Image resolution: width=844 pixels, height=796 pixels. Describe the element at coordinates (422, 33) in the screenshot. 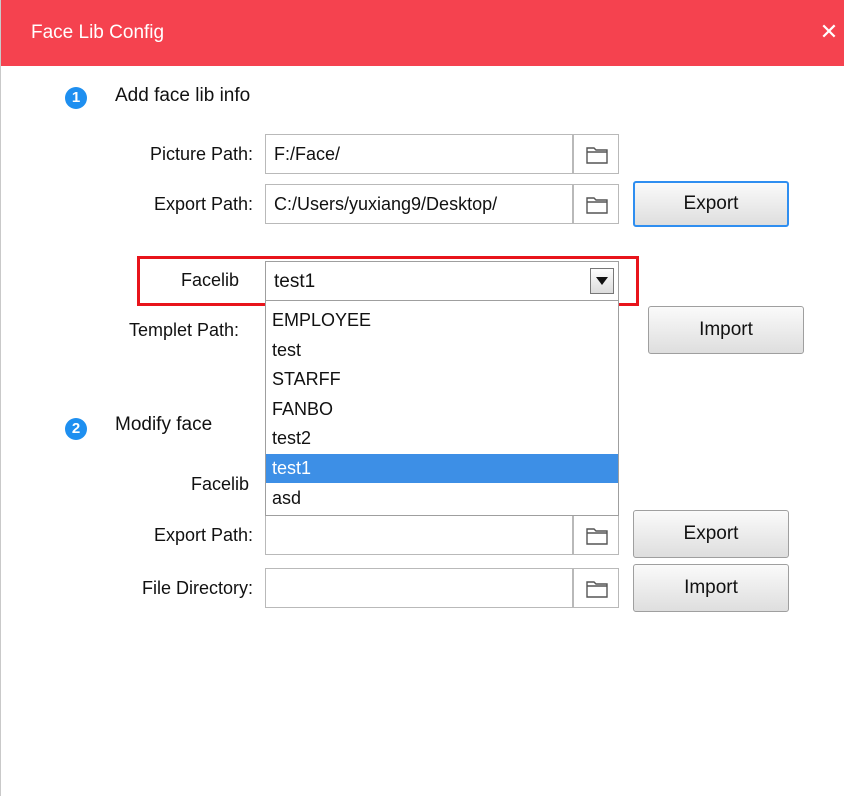

I see `title-bar: Face Lib Config ✕` at that location.